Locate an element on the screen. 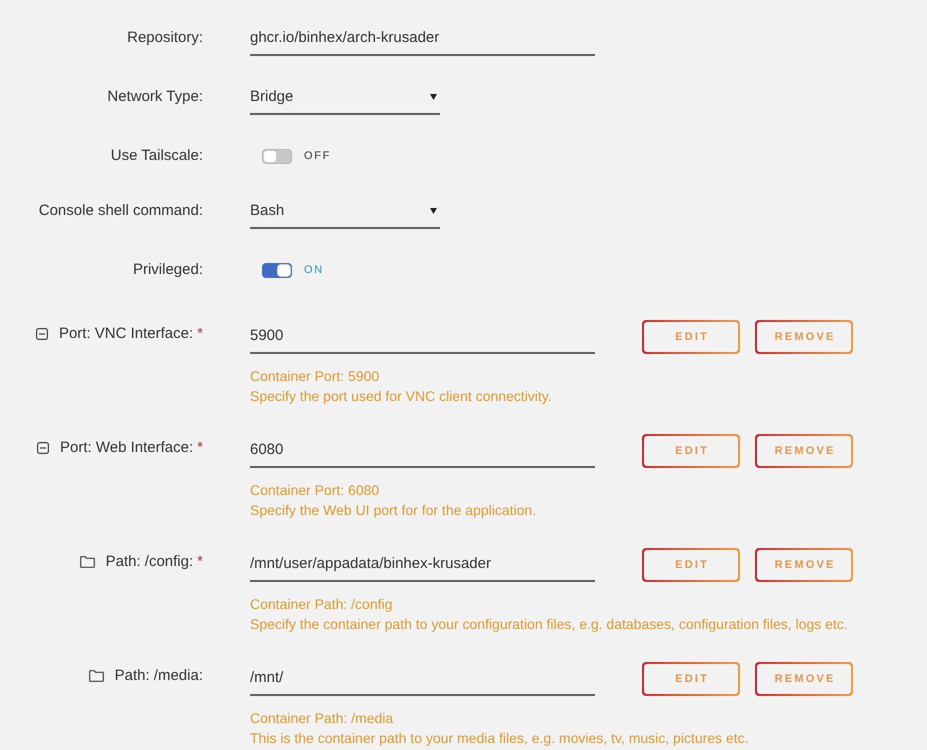 Image resolution: width=927 pixels, height=750 pixels. field-label: Repository: is located at coordinates (165, 38).